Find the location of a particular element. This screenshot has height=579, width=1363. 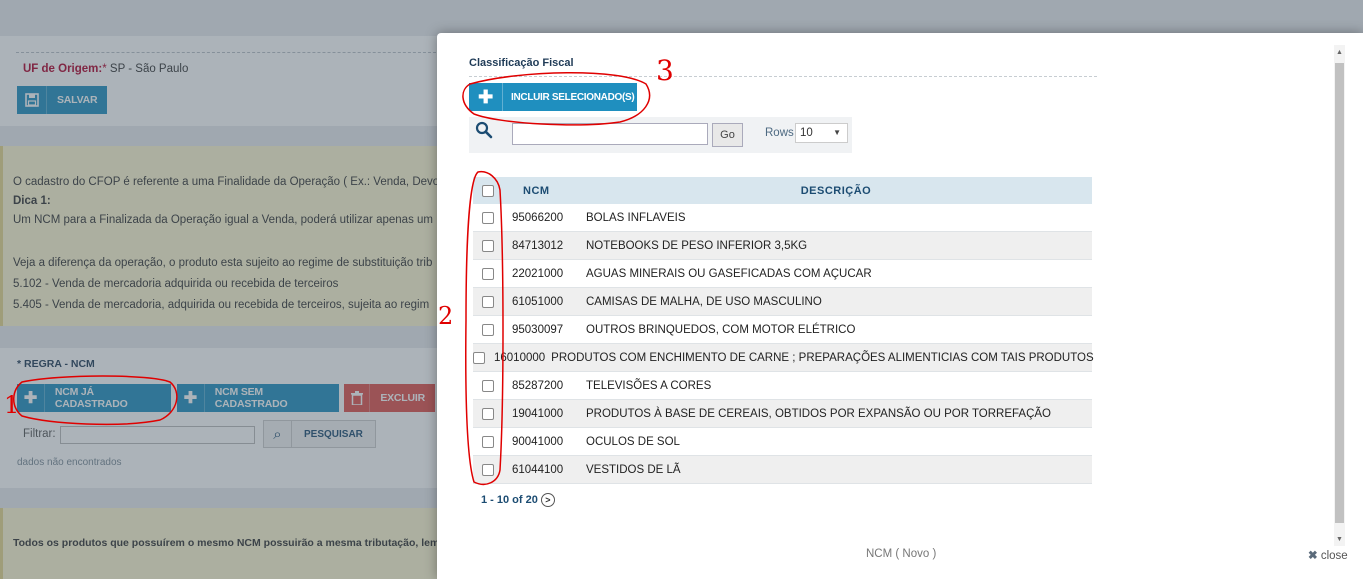

search-bar: Go Rows 10 ▼ is located at coordinates (660, 135).